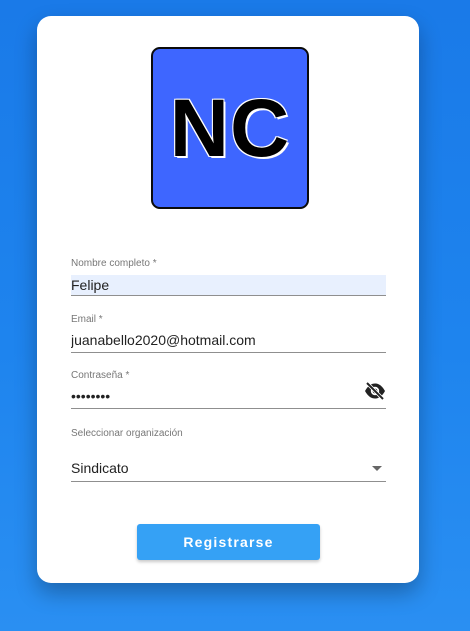 The height and width of the screenshot is (631, 470). Describe the element at coordinates (228, 285) in the screenshot. I see `full-name-input` at that location.